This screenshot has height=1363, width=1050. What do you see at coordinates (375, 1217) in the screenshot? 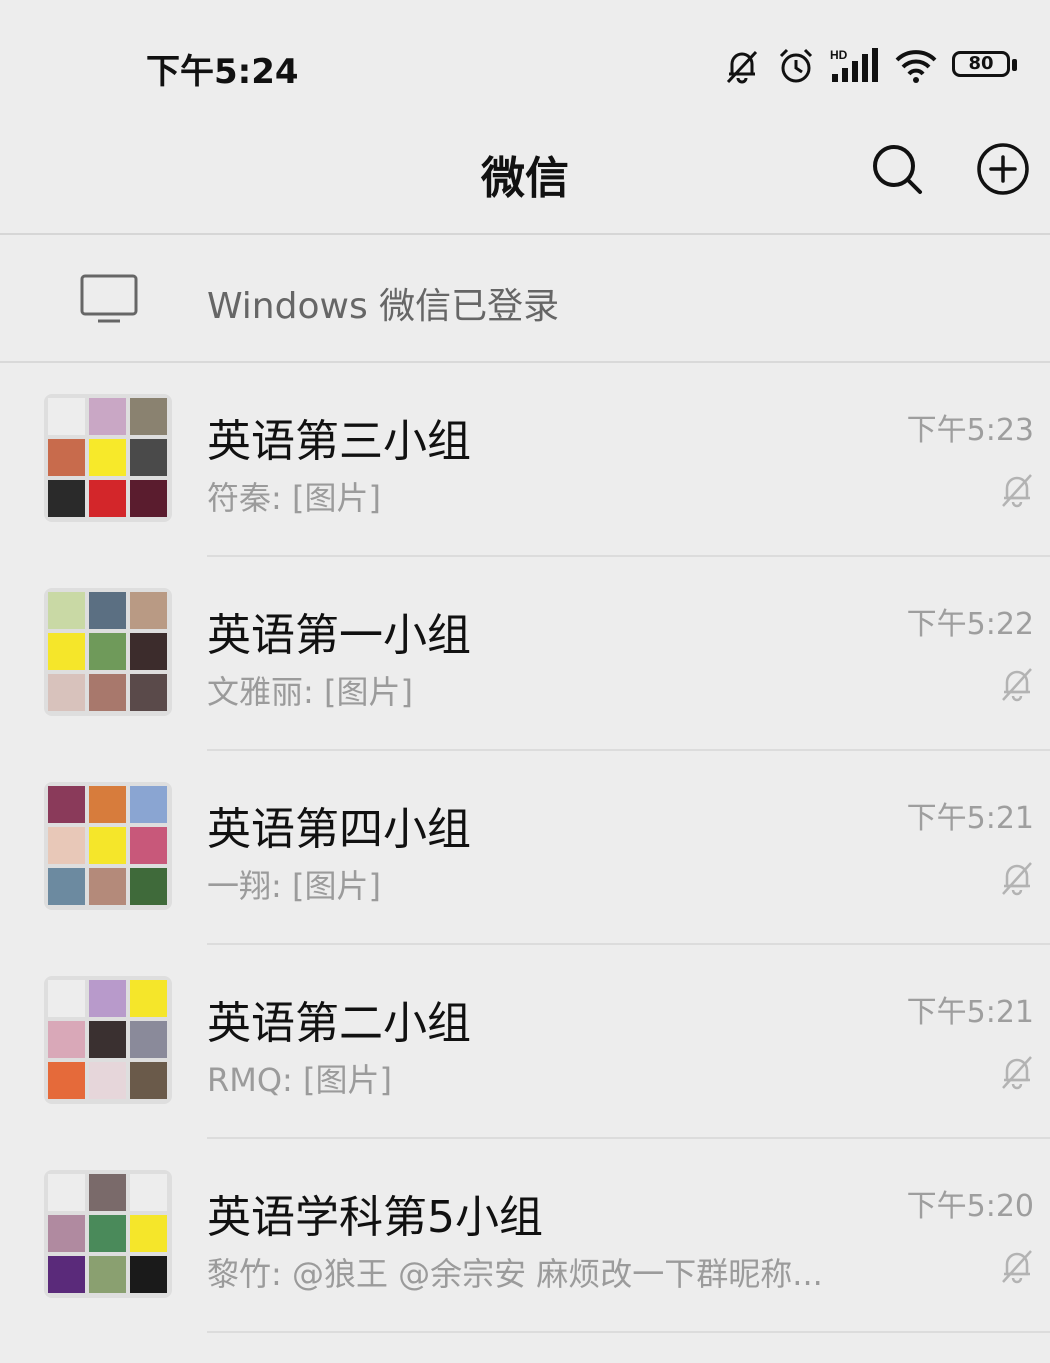
I see `chat-title: 英语学科第5小组` at bounding box center [375, 1217].